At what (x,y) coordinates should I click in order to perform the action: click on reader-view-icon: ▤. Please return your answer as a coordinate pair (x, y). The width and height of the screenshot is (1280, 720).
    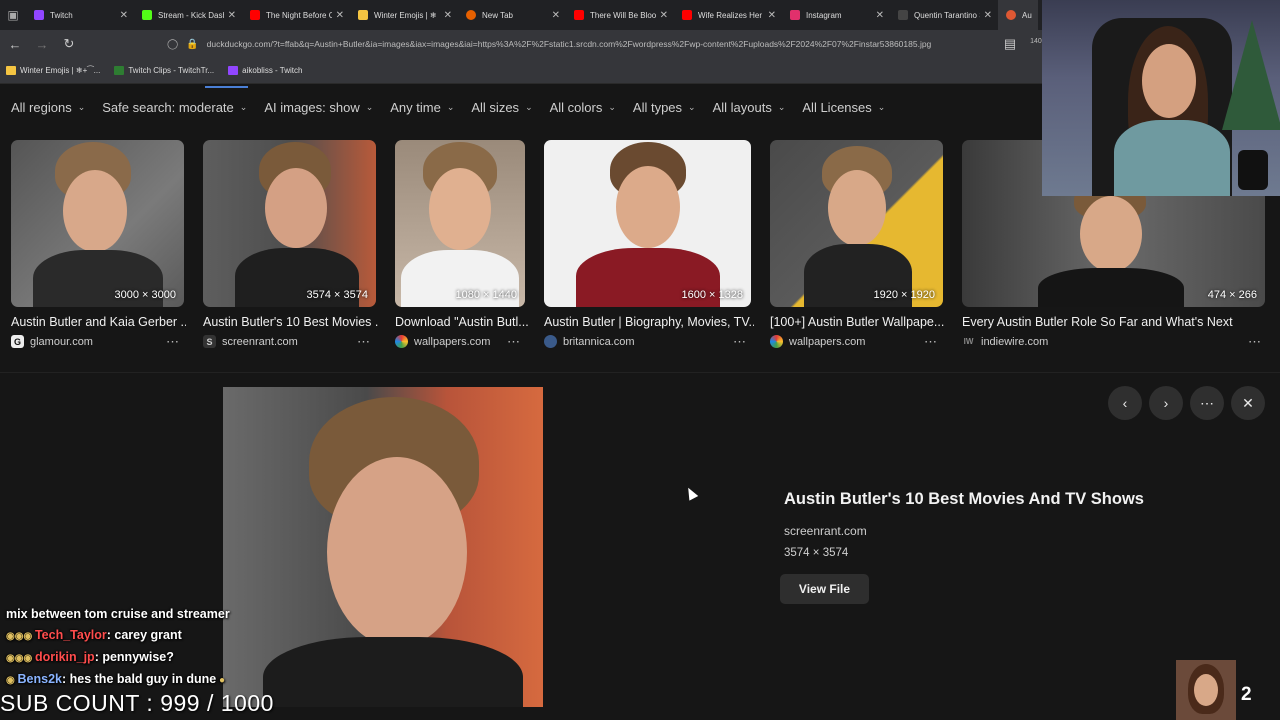
    Looking at the image, I should click on (1010, 44).